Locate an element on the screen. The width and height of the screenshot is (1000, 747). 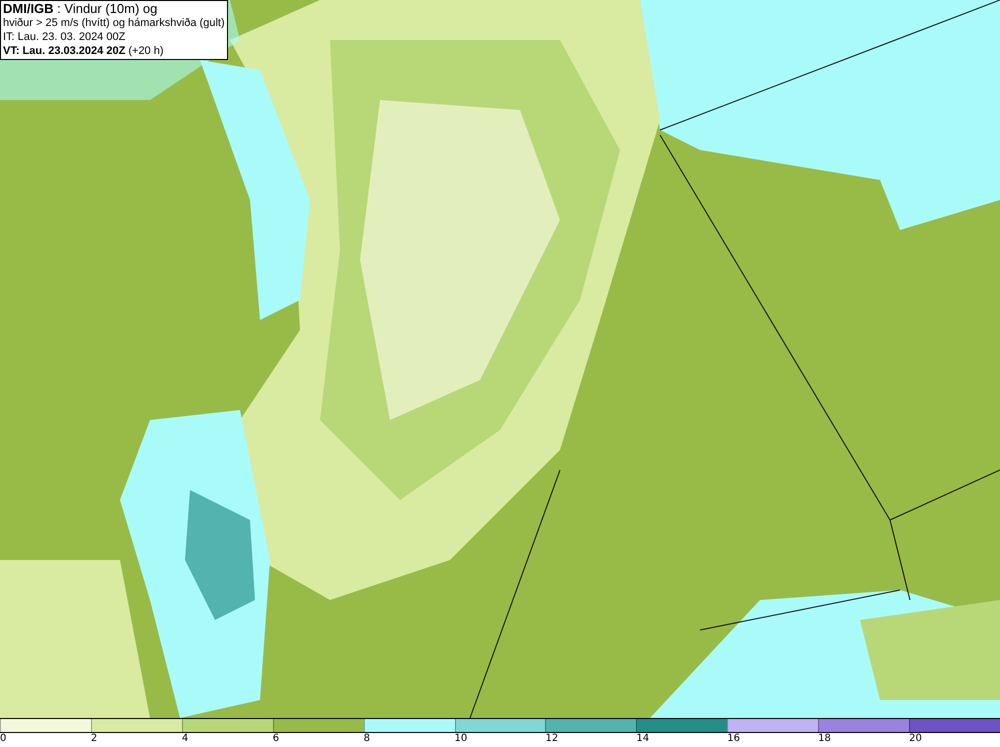
colorbar-label: 0 is located at coordinates (3, 739).